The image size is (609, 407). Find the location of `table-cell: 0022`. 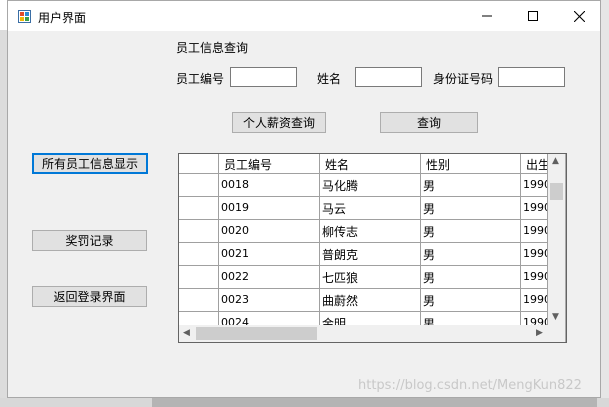

table-cell: 0022 is located at coordinates (269, 277).